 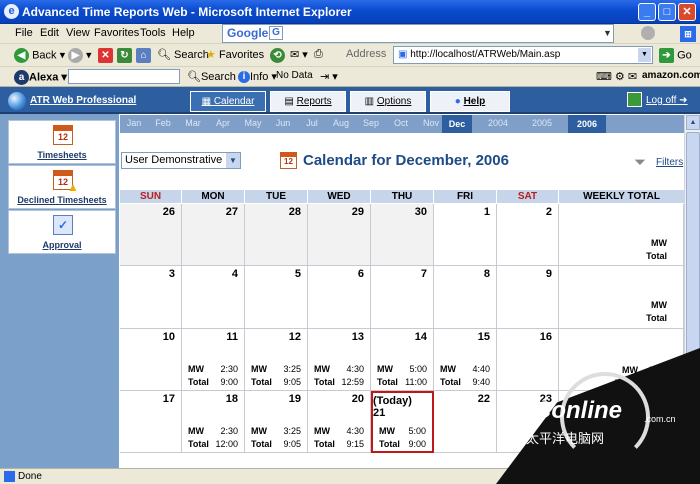 What do you see at coordinates (228, 101) in the screenshot?
I see `tab-calendar: ▦ Calendar` at bounding box center [228, 101].